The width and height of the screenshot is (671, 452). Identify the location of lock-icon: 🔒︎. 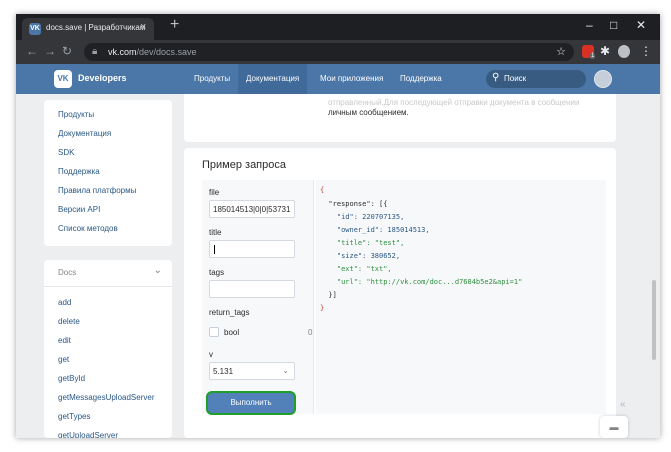
(95, 51).